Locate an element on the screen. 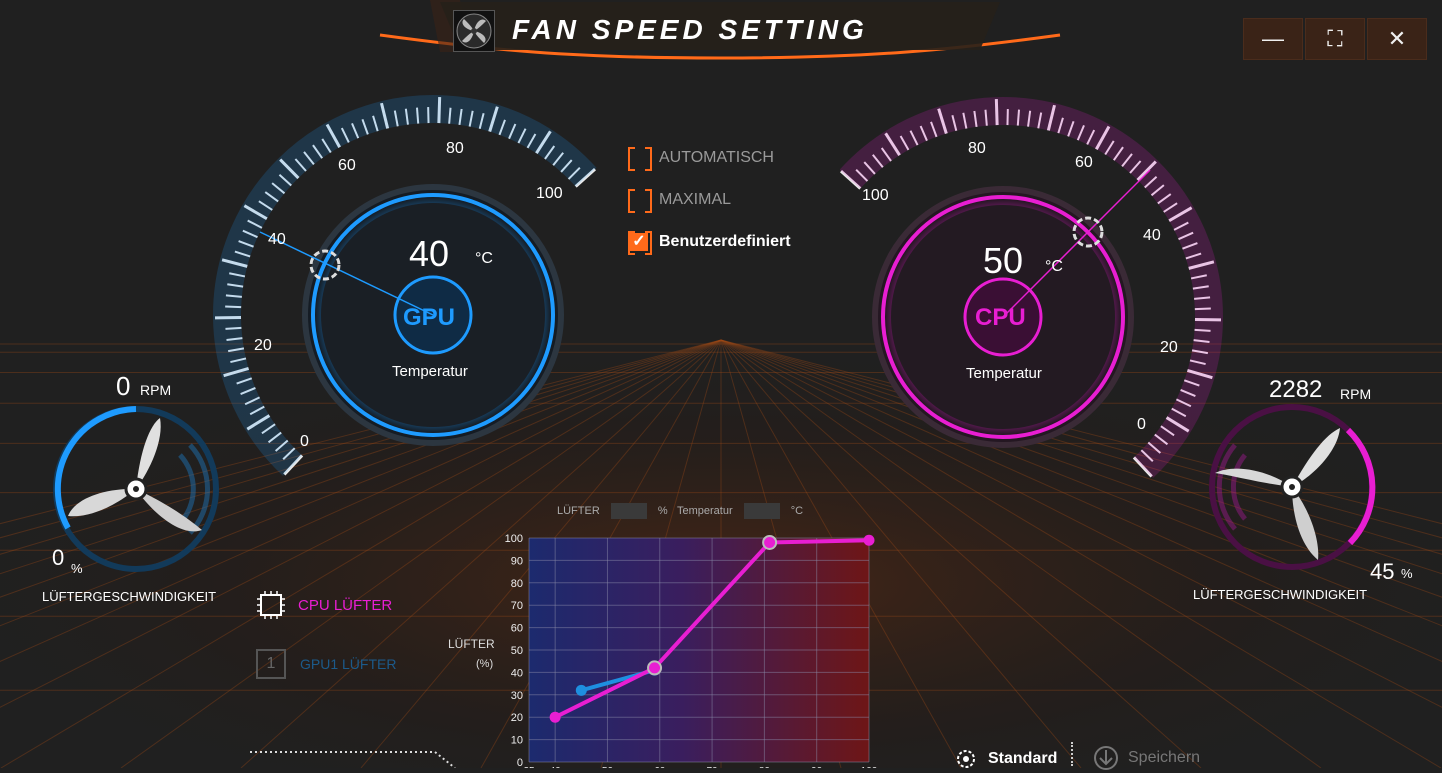  fan-icon is located at coordinates (474, 31).